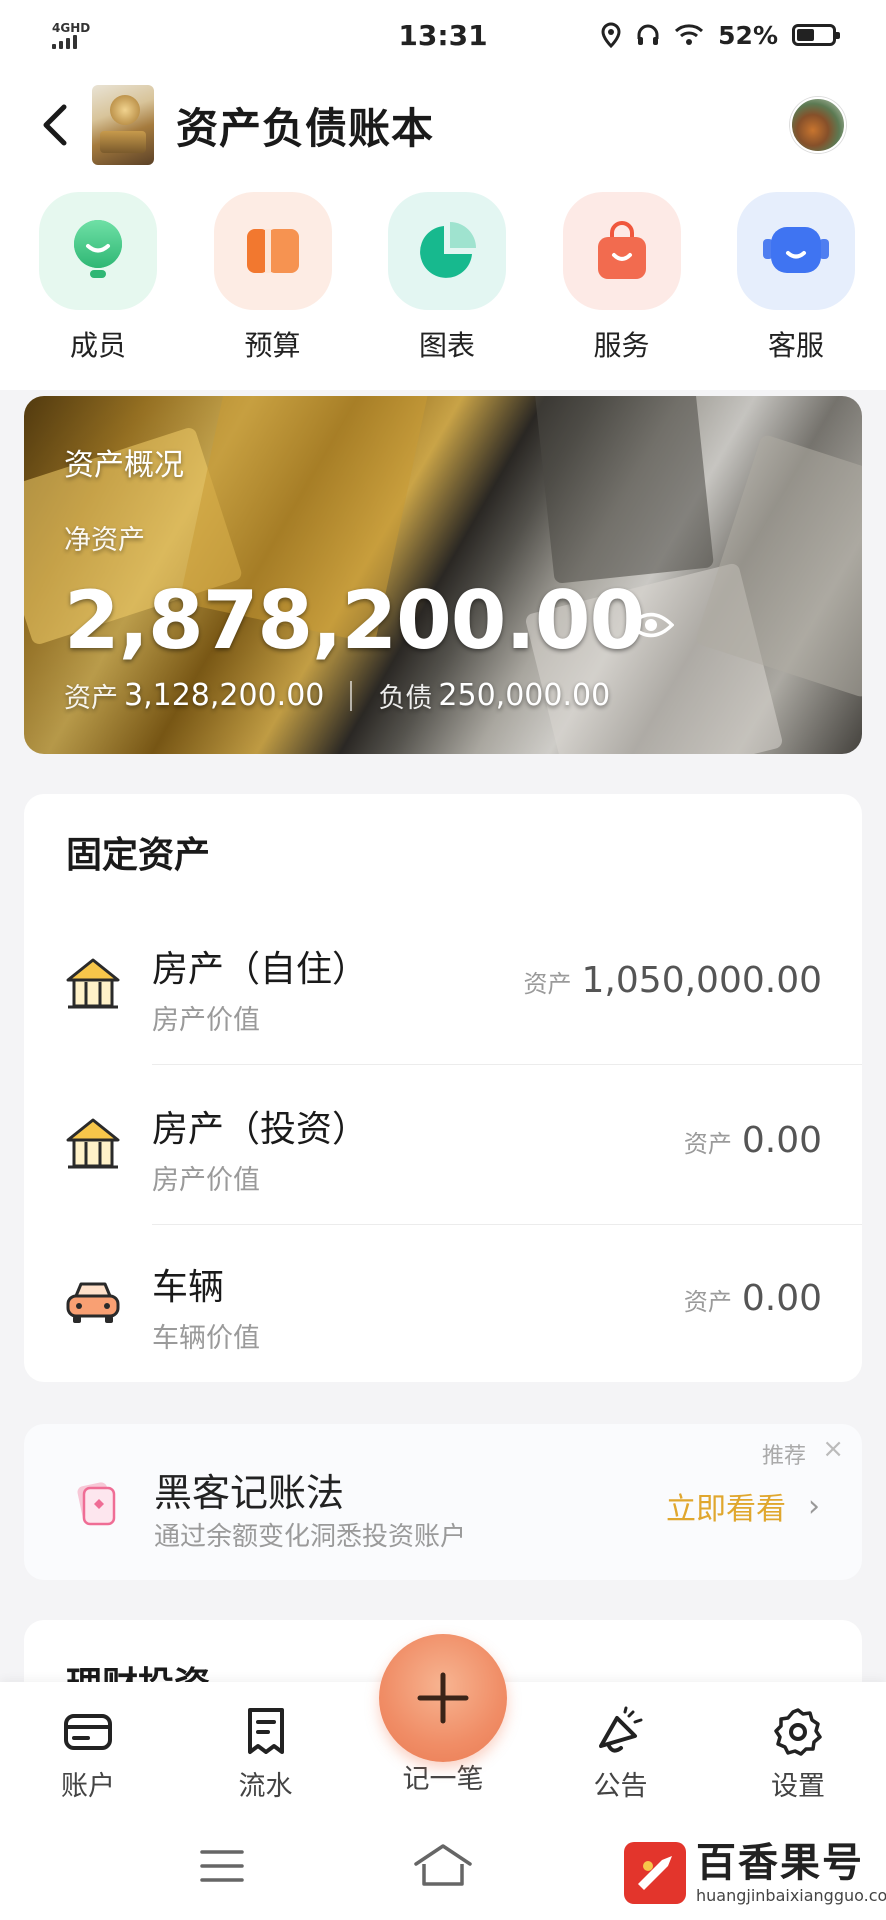 This screenshot has width=886, height=1920. I want to click on quick-menu-member: 成员, so click(98, 291).